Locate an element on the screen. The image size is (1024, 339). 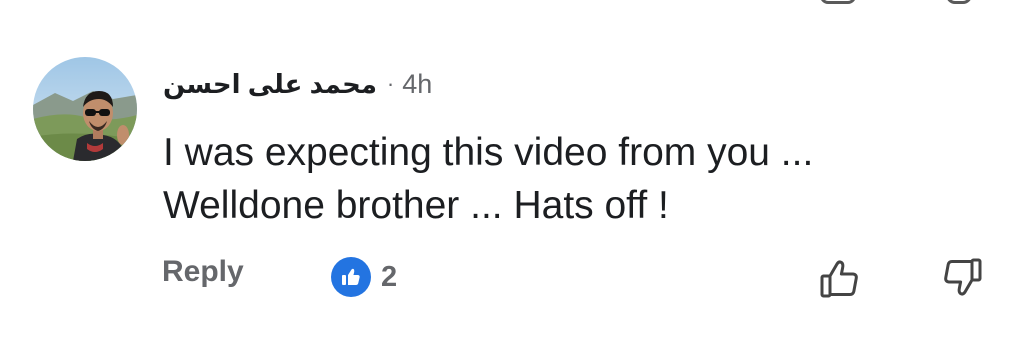
reaction-count: 2 is located at coordinates (389, 276).